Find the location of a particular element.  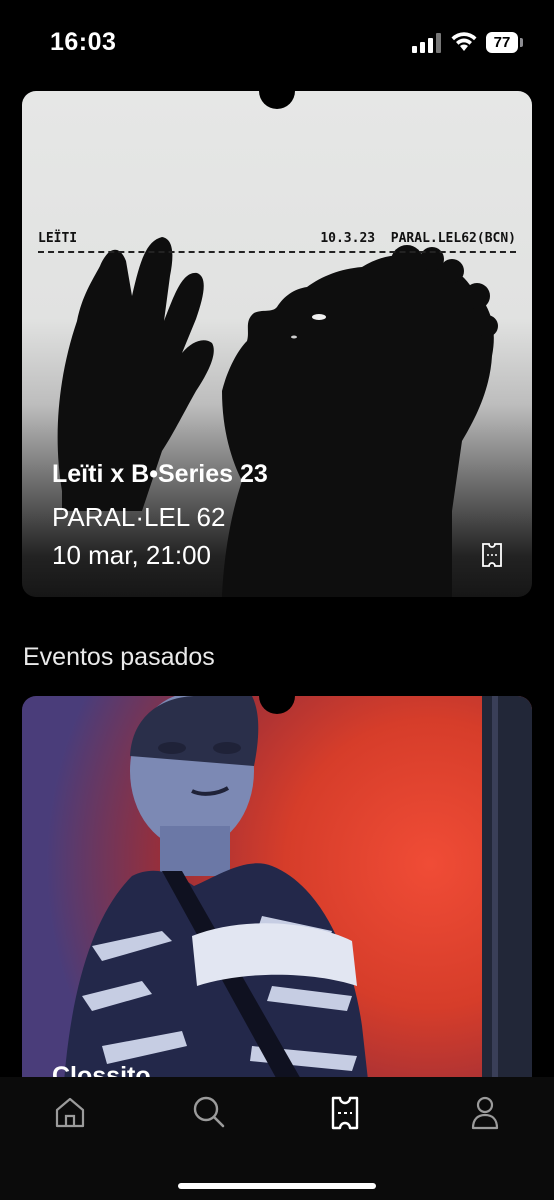

tab-home is located at coordinates (70, 1113).